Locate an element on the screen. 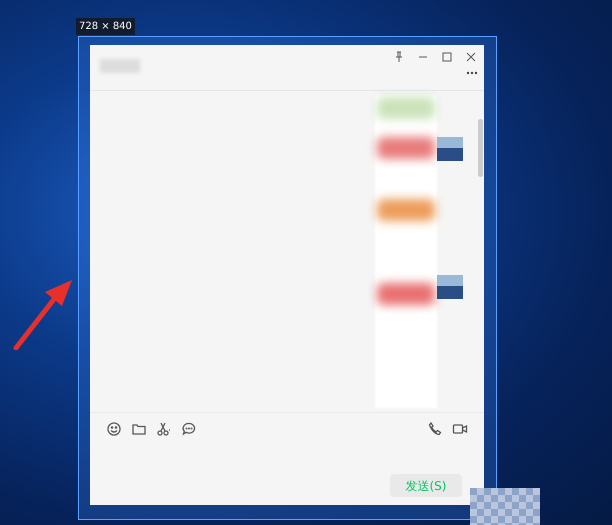  send-button: 发送(S) is located at coordinates (426, 485).